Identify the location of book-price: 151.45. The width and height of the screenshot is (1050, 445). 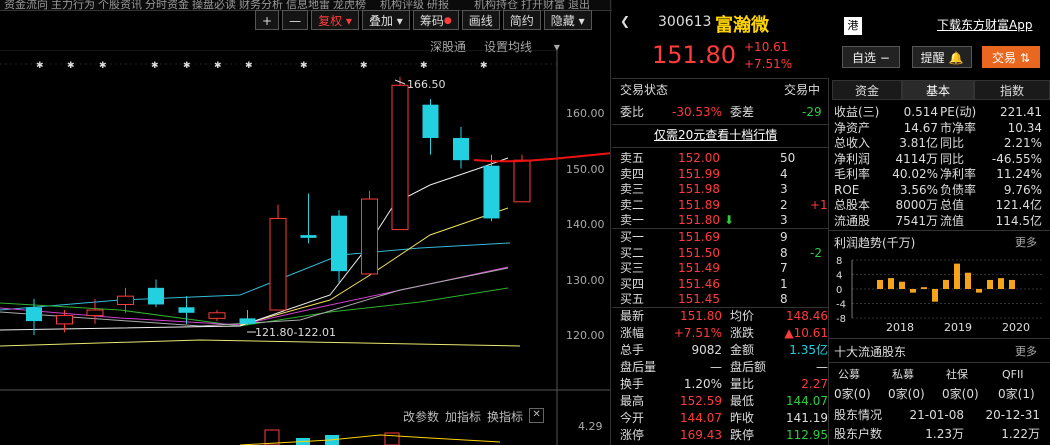
(699, 299).